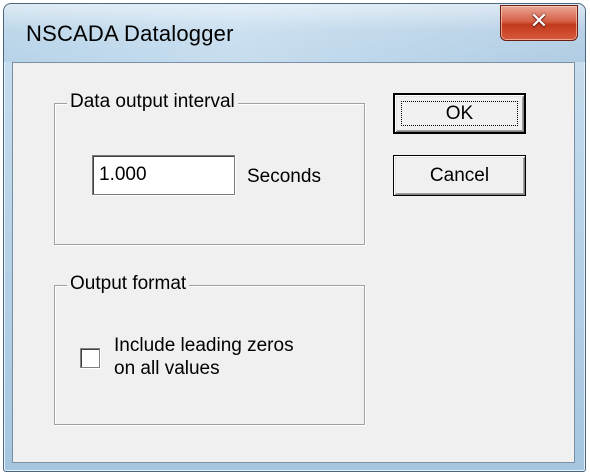 The image size is (590, 475). What do you see at coordinates (167, 368) in the screenshot?
I see `leading-zeros-label-line2: on all values` at bounding box center [167, 368].